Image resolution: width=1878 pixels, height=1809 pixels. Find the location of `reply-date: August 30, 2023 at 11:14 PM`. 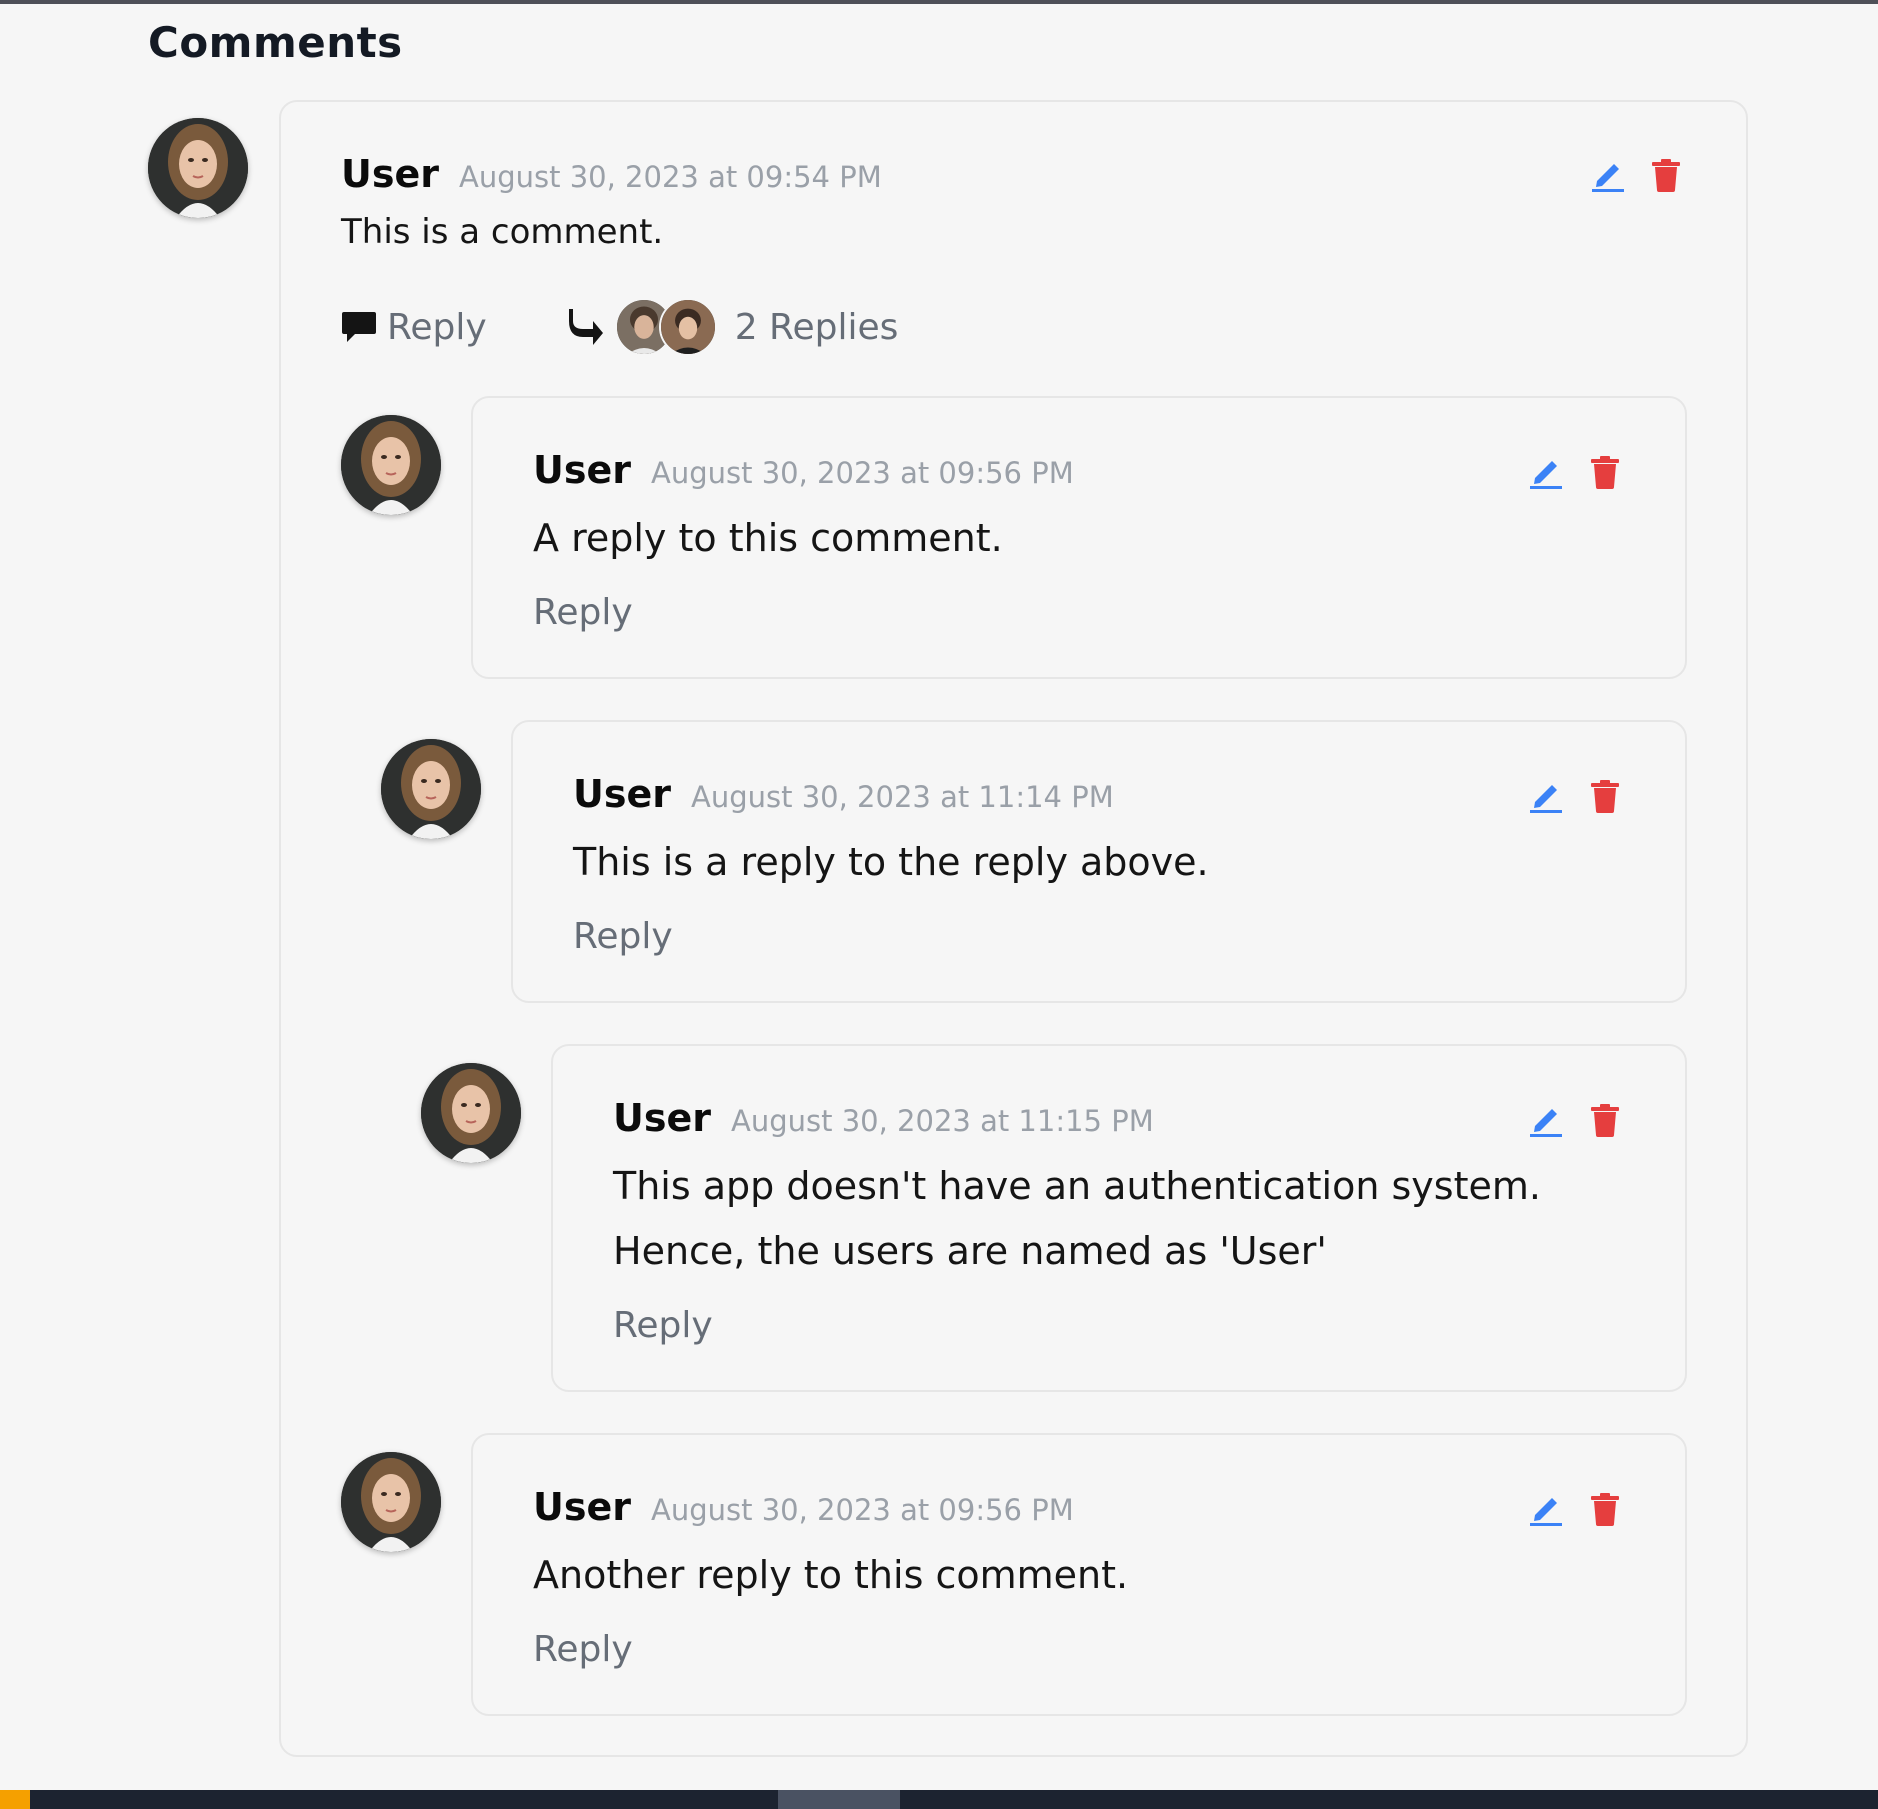

reply-date: August 30, 2023 at 11:14 PM is located at coordinates (902, 797).